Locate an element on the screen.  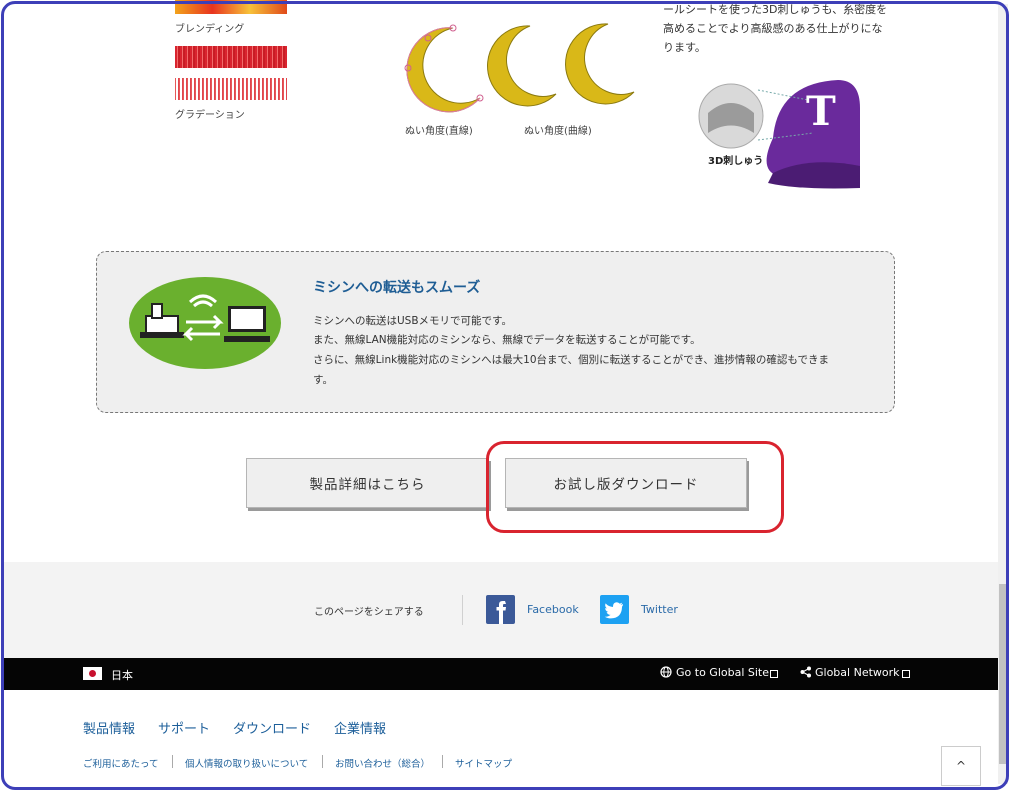
gradation-swatch-top is located at coordinates (231, 57).